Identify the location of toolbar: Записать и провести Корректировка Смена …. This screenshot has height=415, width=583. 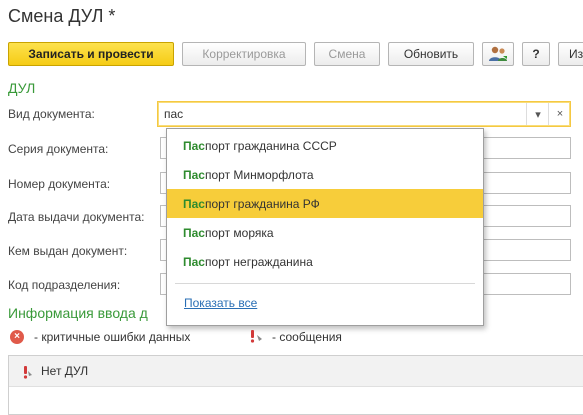
(295, 55).